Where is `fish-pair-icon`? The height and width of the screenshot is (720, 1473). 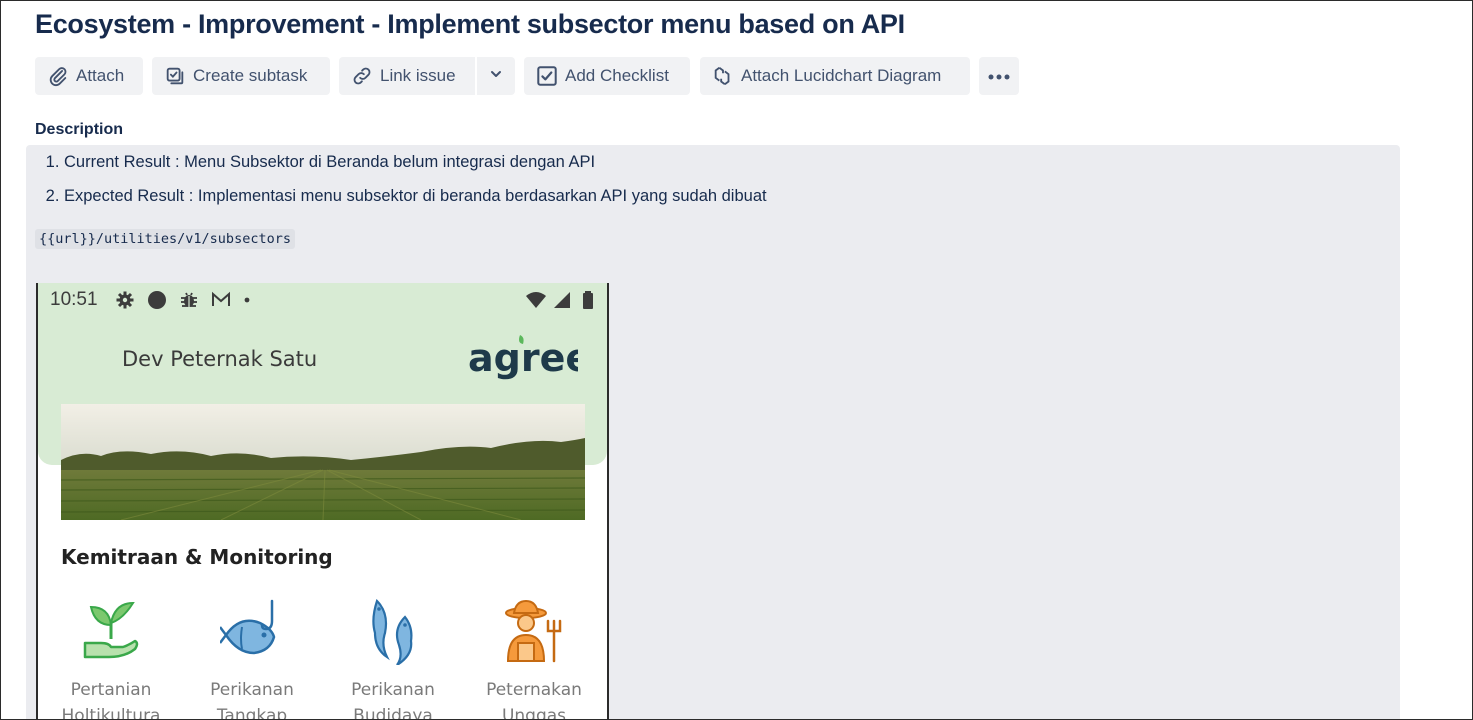
fish-pair-icon is located at coordinates (392, 632).